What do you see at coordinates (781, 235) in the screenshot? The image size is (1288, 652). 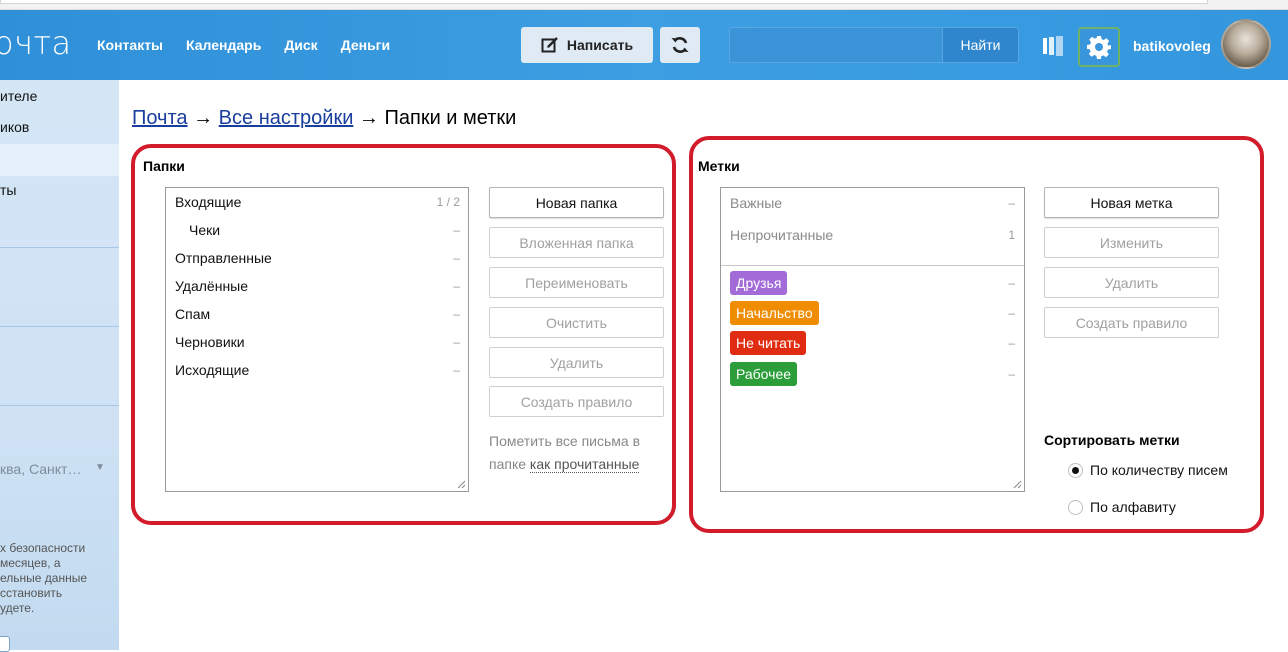 I see `label-item-unread: Непрочитанные` at bounding box center [781, 235].